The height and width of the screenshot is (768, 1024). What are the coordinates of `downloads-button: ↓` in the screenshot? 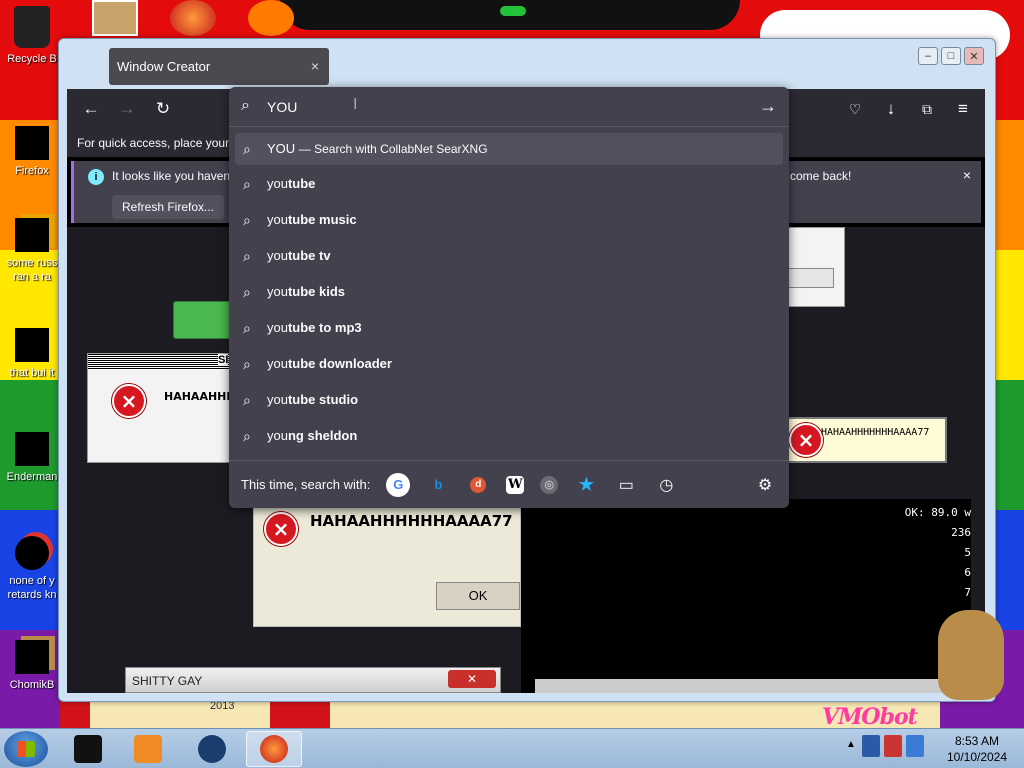 It's located at (891, 109).